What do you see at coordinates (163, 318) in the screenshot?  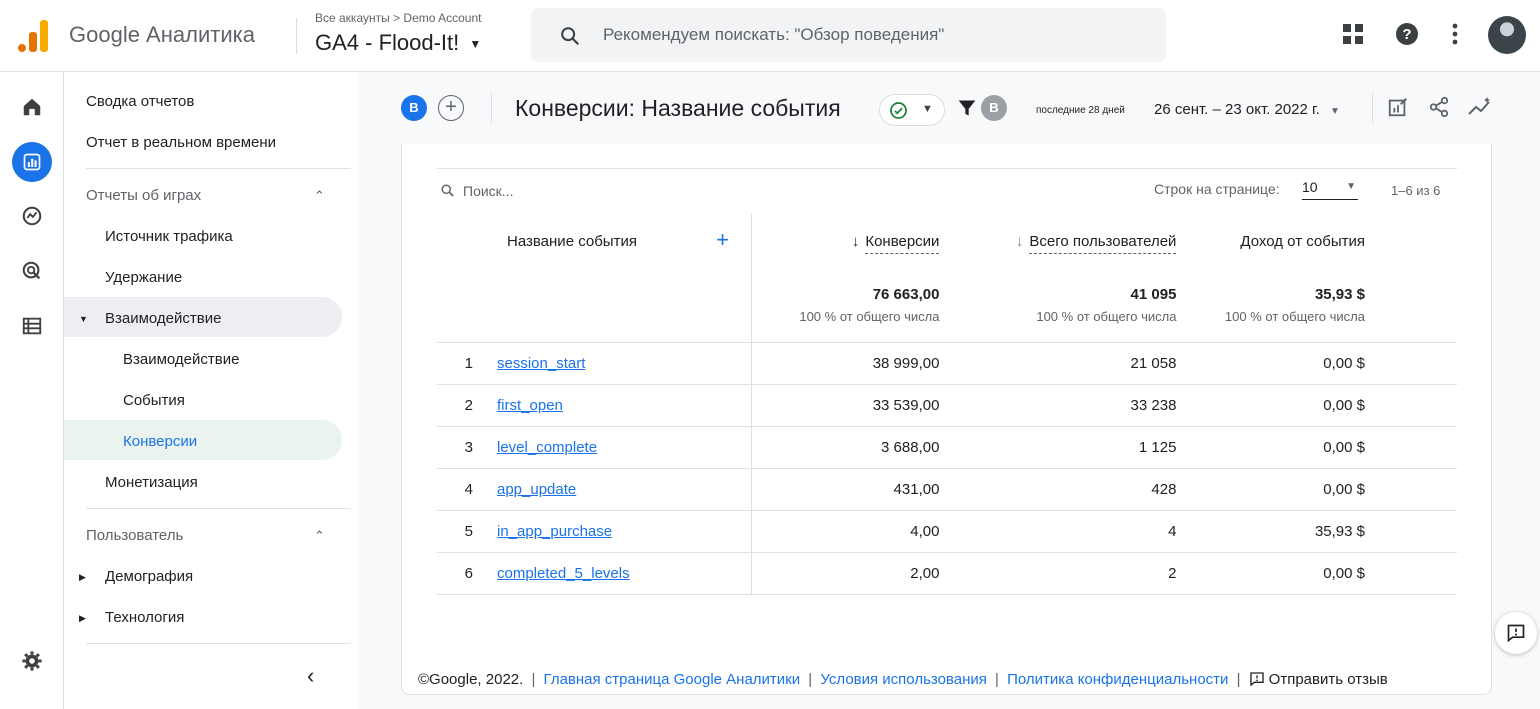 I see `nav-item-engagement: Взаимодействие` at bounding box center [163, 318].